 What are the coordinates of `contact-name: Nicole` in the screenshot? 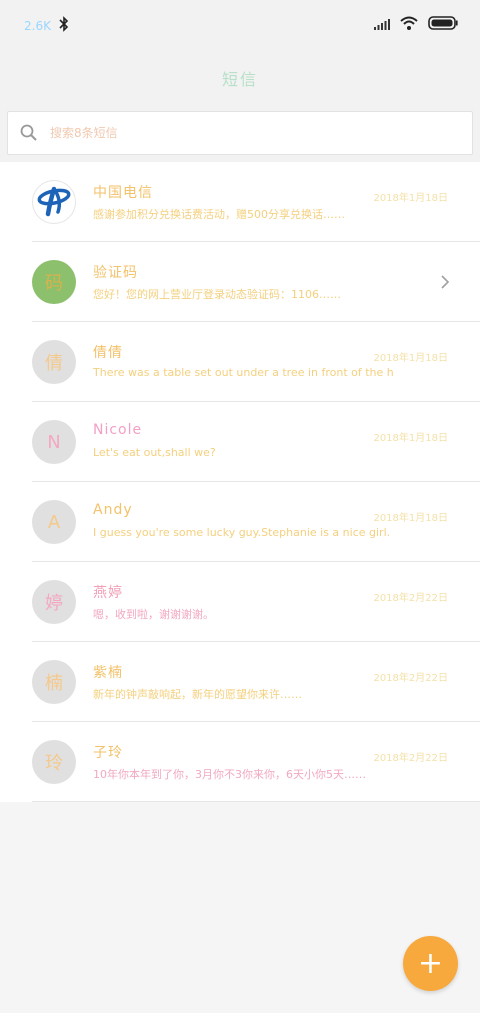 It's located at (118, 430).